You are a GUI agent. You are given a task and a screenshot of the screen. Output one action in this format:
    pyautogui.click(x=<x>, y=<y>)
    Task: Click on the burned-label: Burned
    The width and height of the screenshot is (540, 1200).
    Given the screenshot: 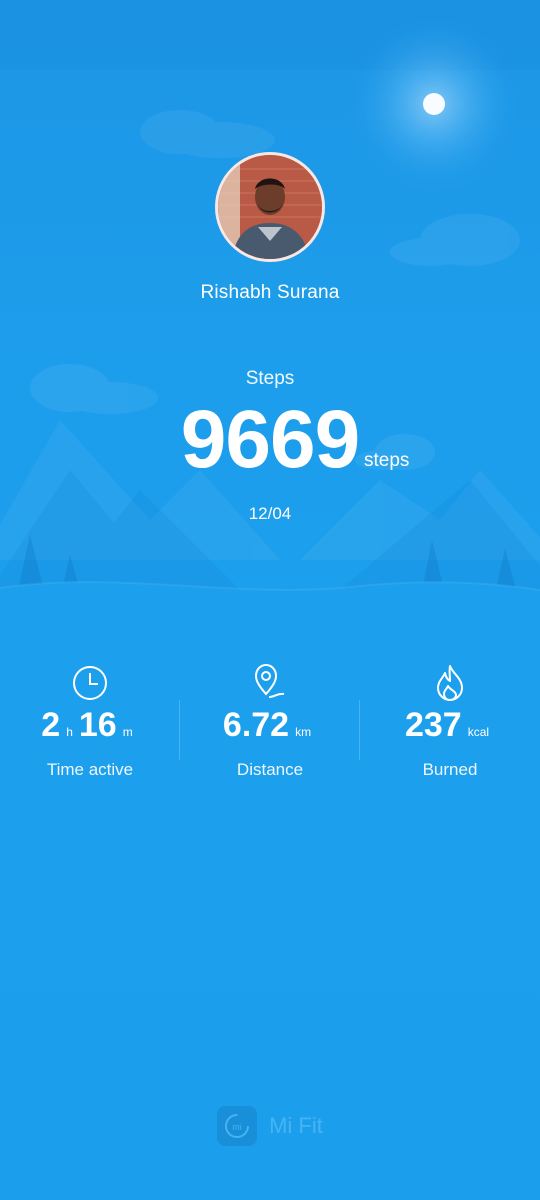 What is the action you would take?
    pyautogui.click(x=450, y=769)
    